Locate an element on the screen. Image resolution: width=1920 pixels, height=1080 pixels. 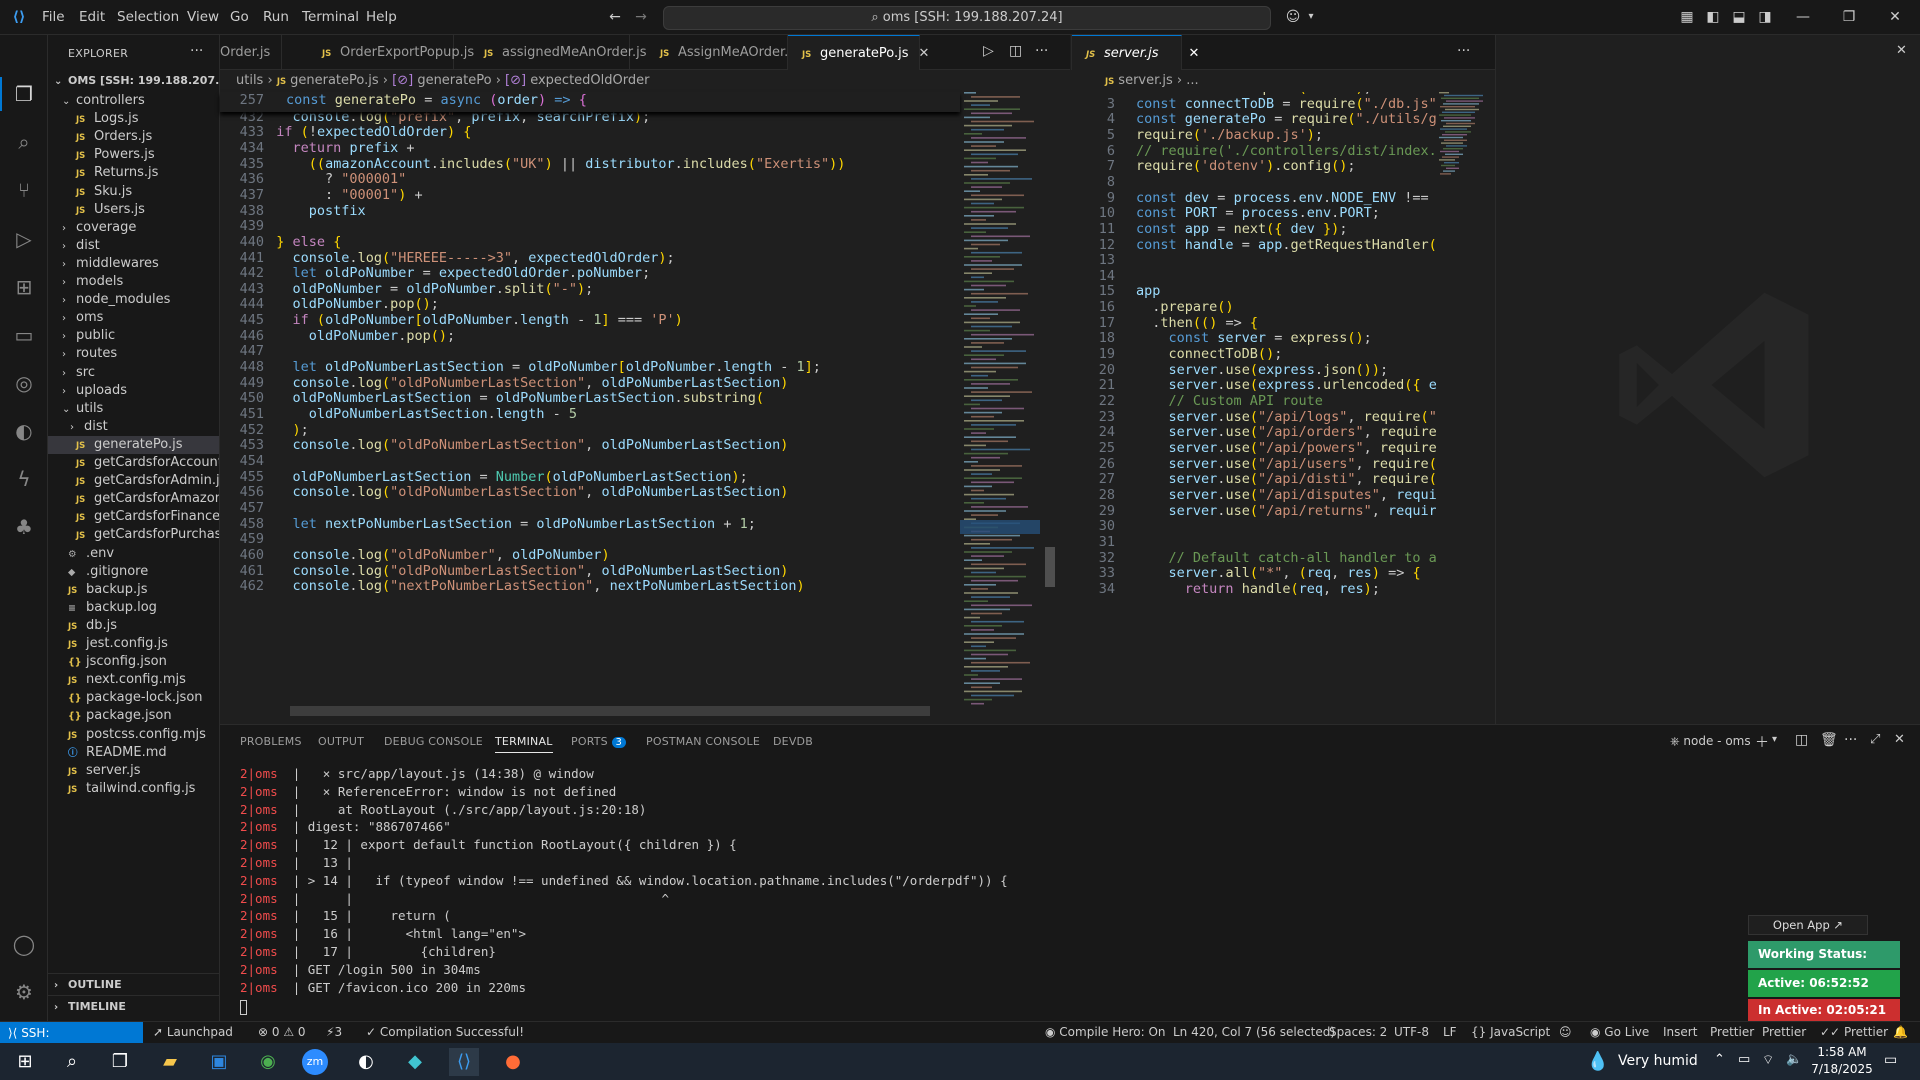
workspace-root: ⌄ OMS [SSH: 199.188.207.24] is located at coordinates (133, 81).